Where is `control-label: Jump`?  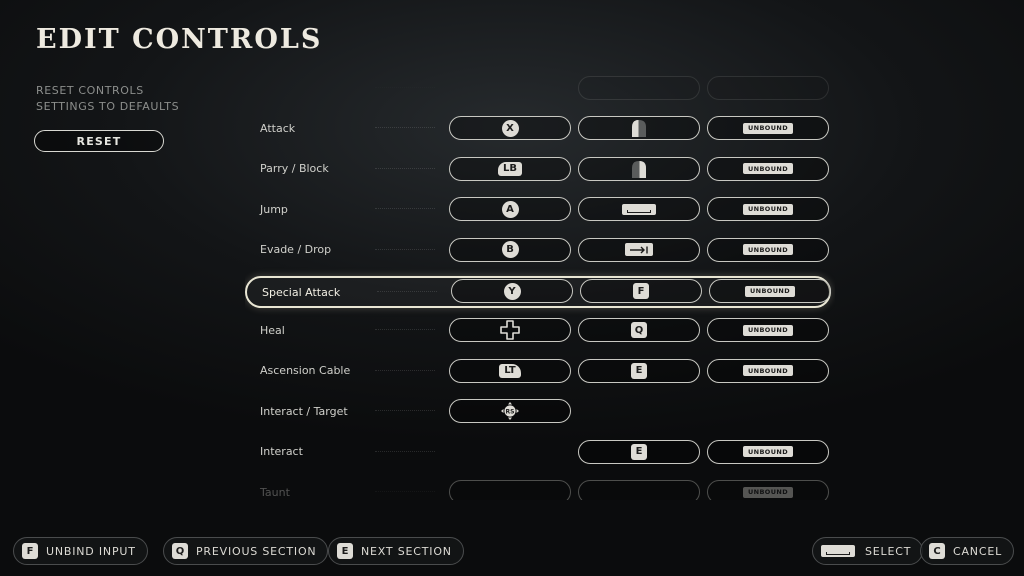
control-label: Jump is located at coordinates (274, 209).